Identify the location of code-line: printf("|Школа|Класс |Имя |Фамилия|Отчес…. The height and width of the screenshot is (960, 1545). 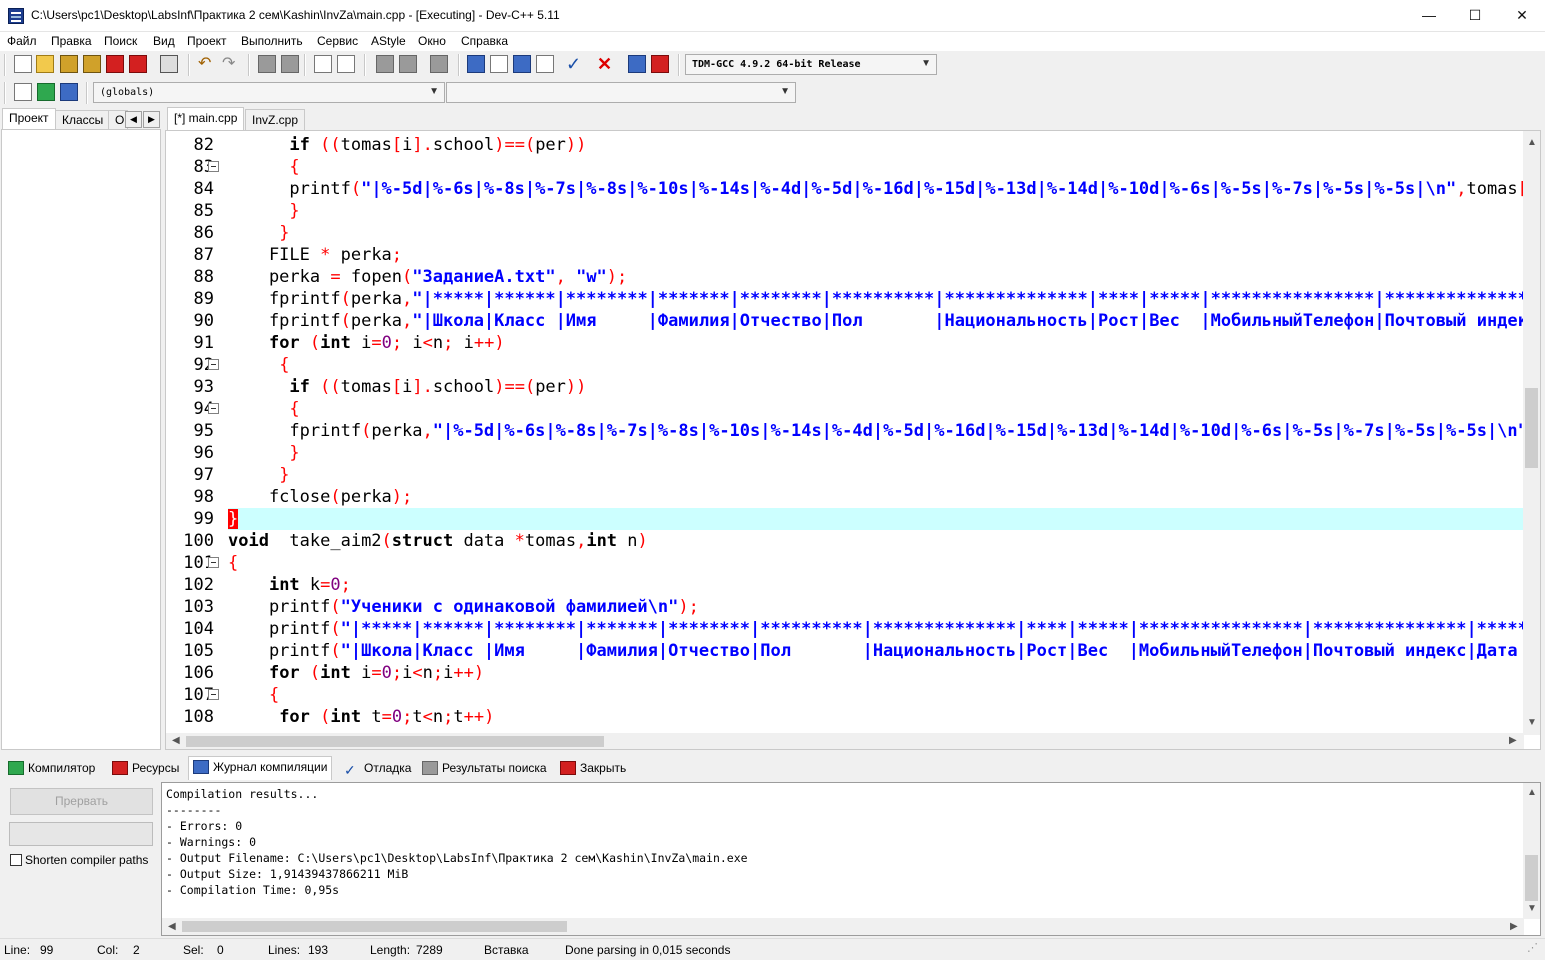
(876, 651).